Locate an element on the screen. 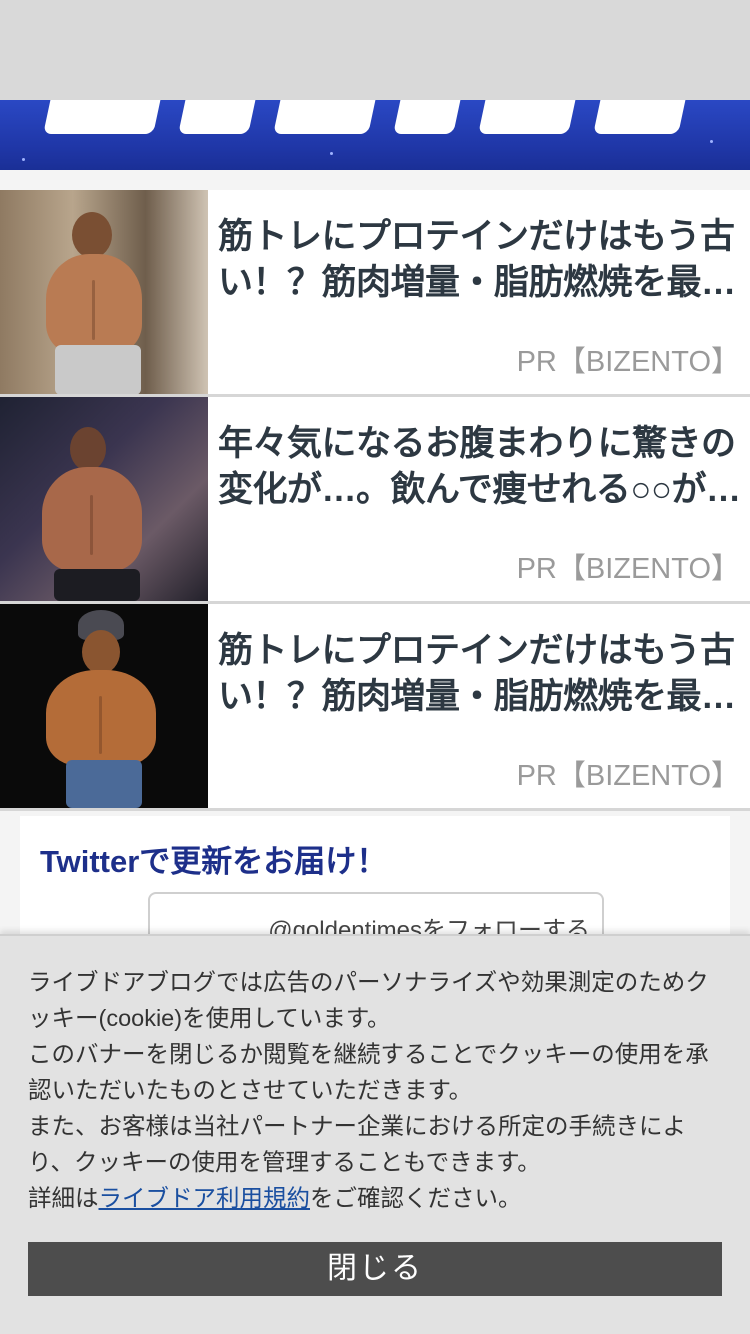  cookie-detail-suffix: をご確認ください。 is located at coordinates (416, 1198).